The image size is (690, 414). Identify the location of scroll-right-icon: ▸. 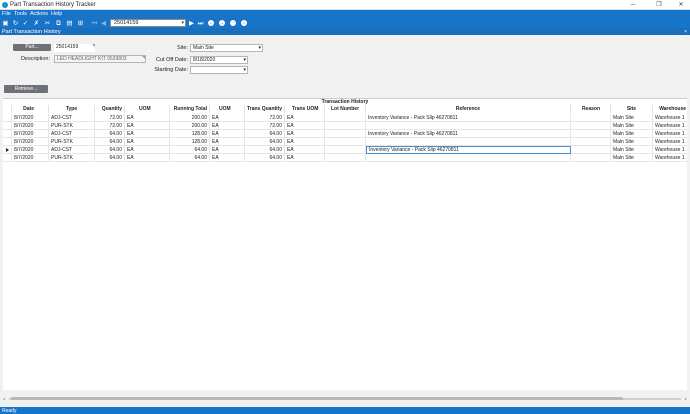
(686, 398).